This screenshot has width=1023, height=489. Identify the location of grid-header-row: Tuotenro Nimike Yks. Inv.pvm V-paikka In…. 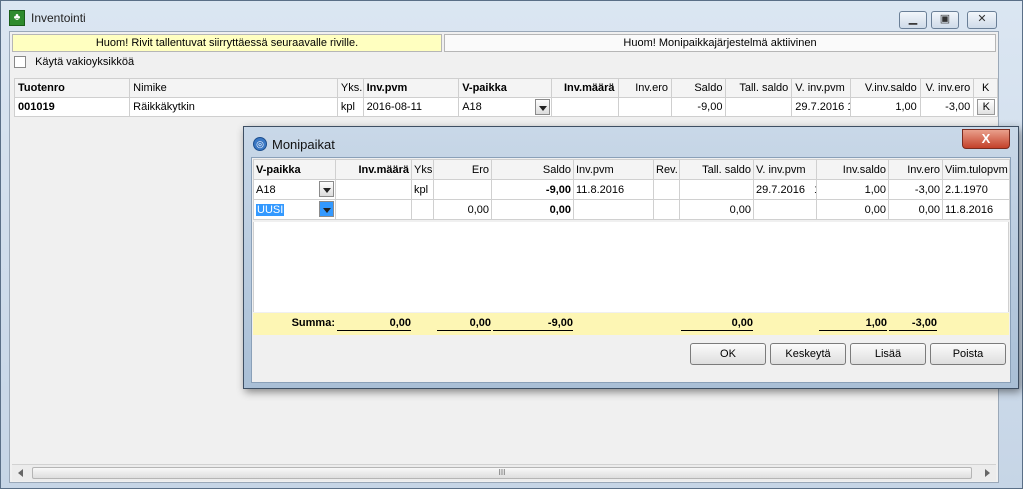
(505, 88).